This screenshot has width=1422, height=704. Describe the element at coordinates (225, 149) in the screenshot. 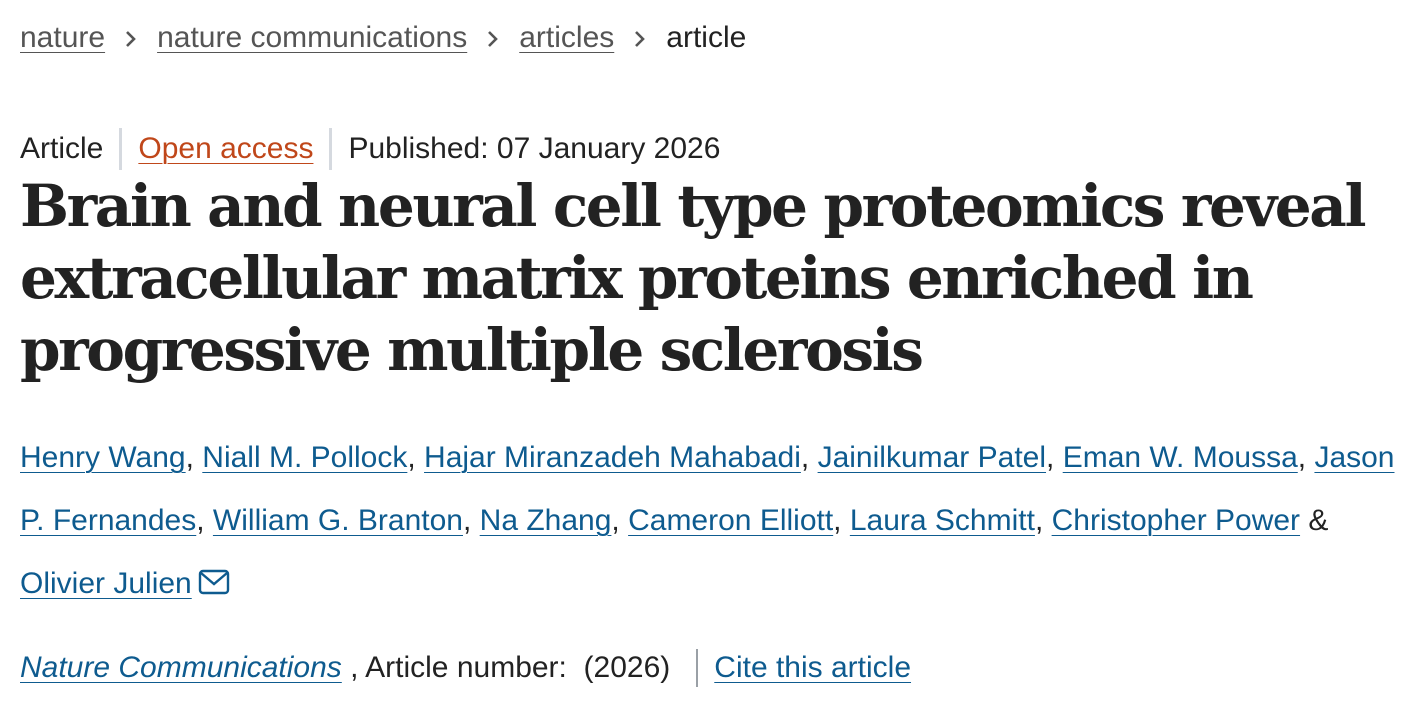

I see `open-access-link: Open access` at that location.